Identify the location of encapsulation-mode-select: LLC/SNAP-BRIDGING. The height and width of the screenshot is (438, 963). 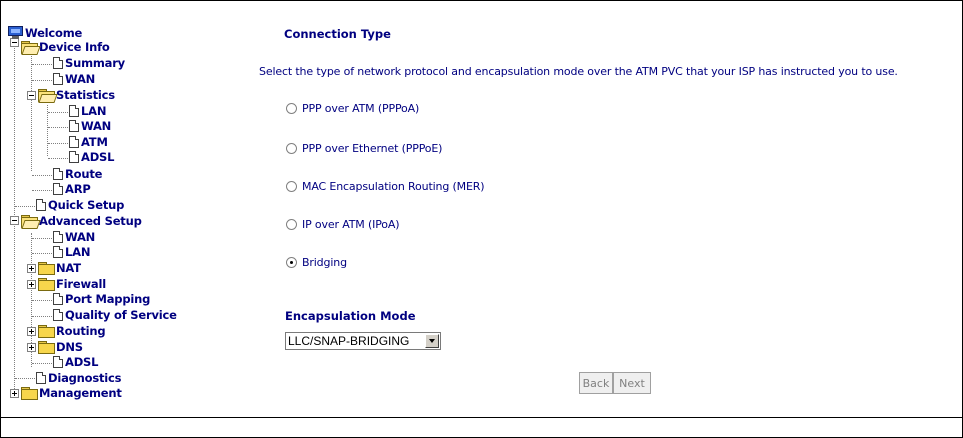
(363, 341).